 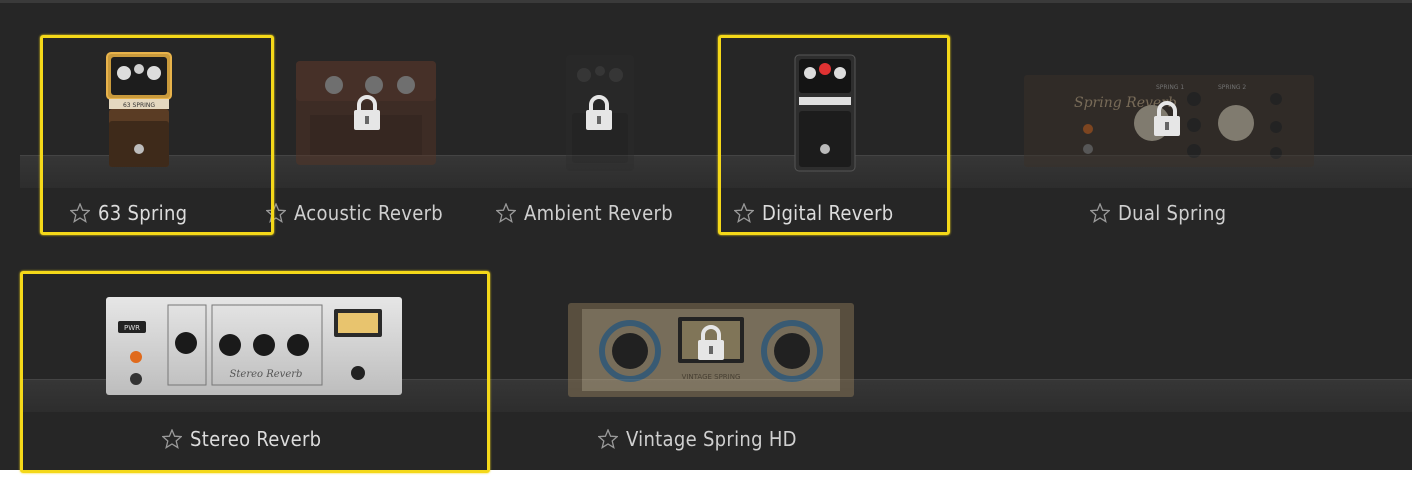 I want to click on preset-label-dual-spring: Dual Spring, so click(x=1158, y=213).